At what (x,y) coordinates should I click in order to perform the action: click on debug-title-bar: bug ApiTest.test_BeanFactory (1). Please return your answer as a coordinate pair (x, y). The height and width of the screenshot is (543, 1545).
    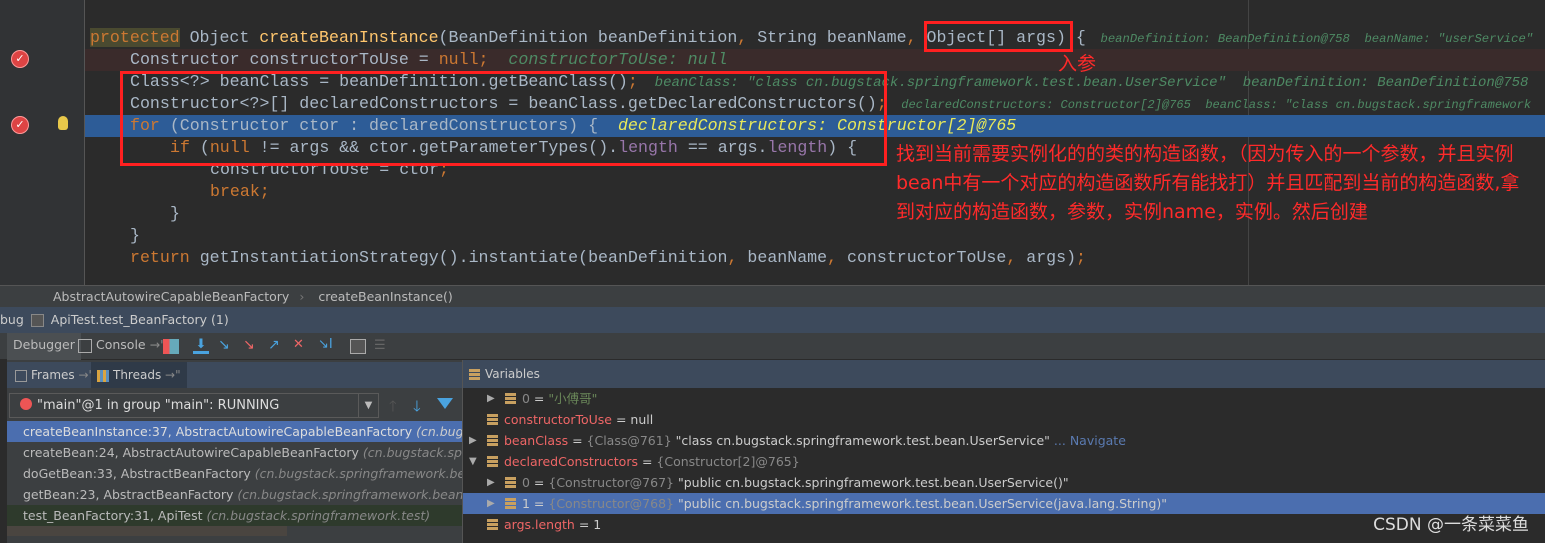
    Looking at the image, I should click on (772, 320).